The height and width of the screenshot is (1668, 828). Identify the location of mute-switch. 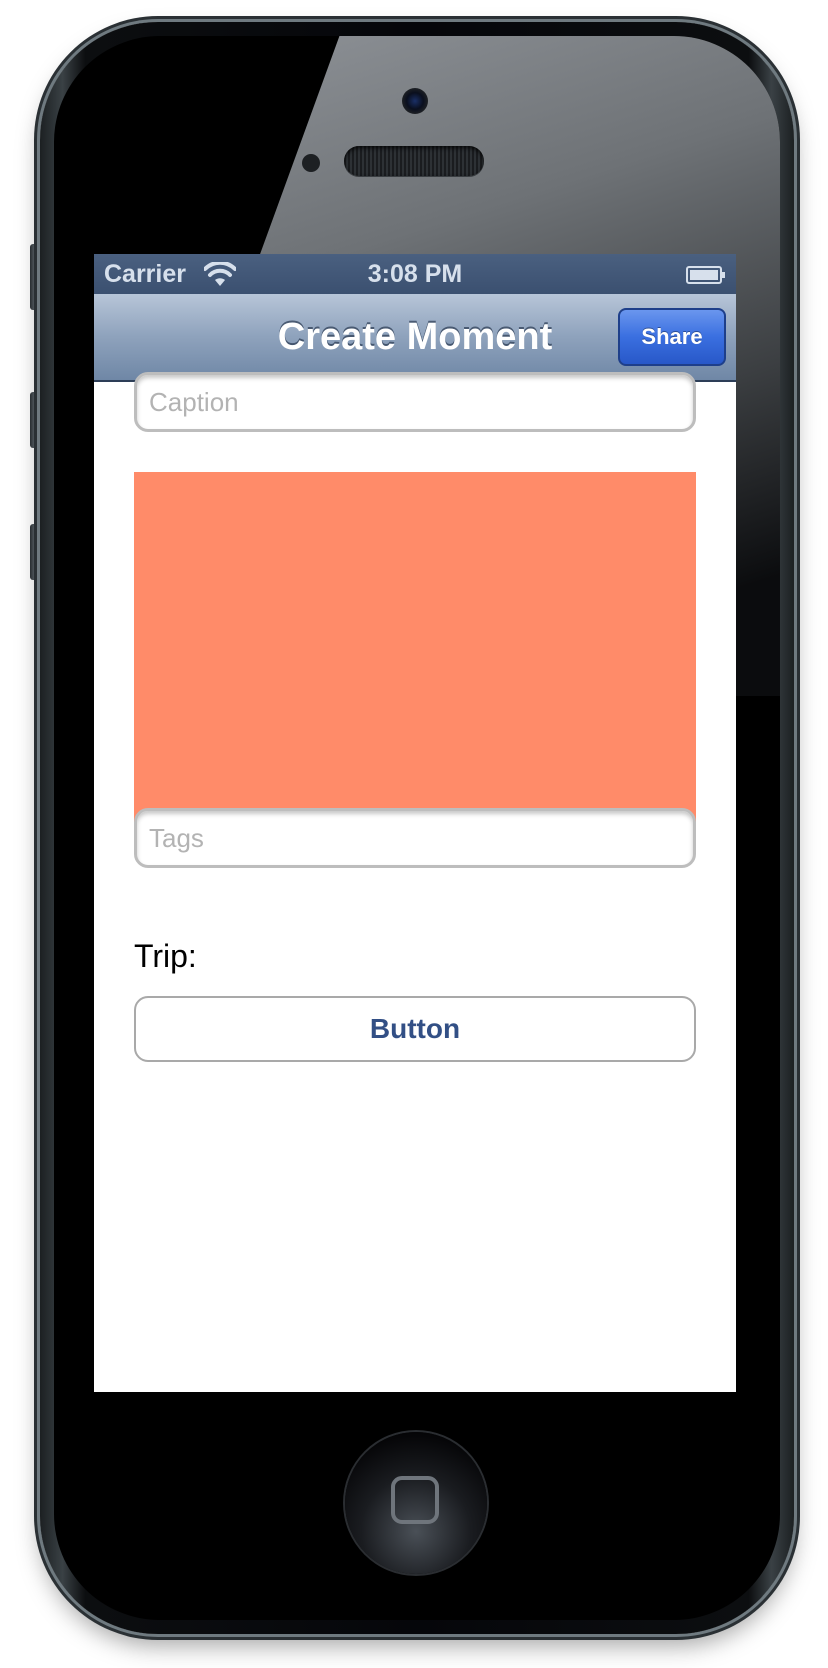
(34, 277).